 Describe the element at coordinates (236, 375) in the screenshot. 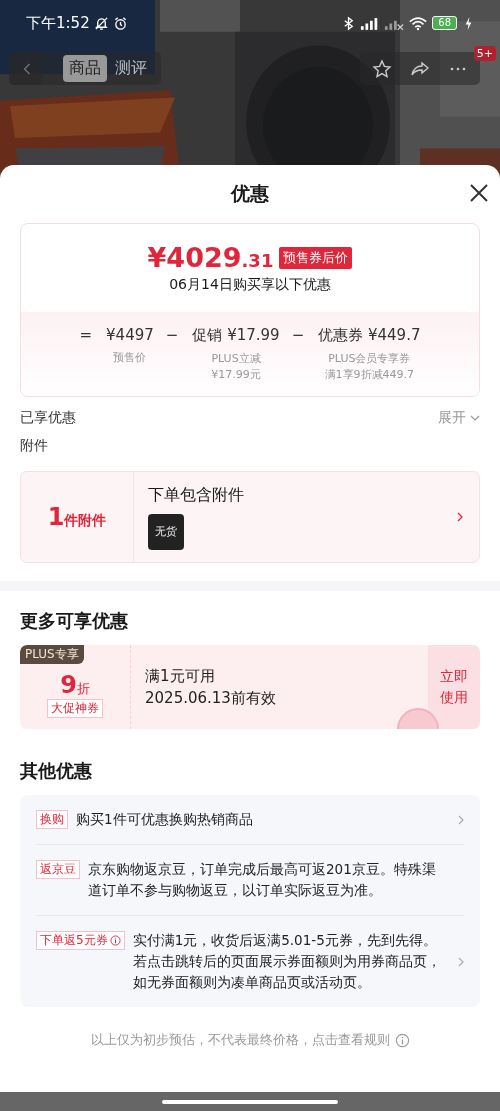

I see `price-note: ¥17.99元` at that location.